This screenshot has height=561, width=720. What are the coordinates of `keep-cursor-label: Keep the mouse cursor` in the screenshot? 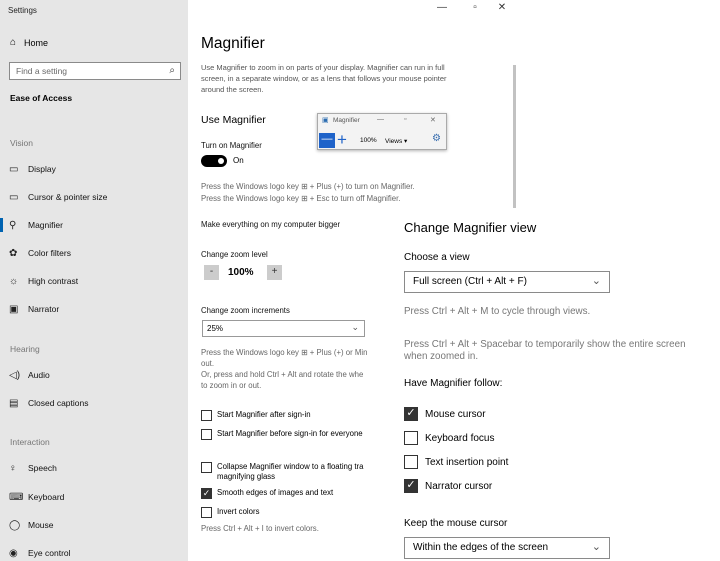 It's located at (456, 523).